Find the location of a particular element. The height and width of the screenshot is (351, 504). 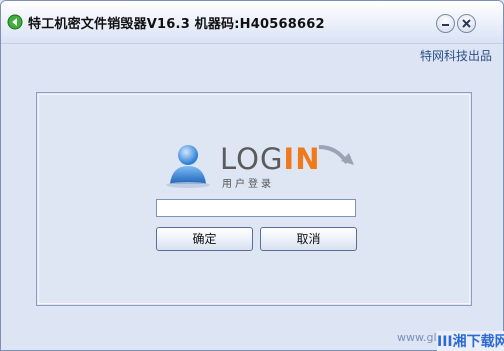

login-title-main: LOG is located at coordinates (252, 159).